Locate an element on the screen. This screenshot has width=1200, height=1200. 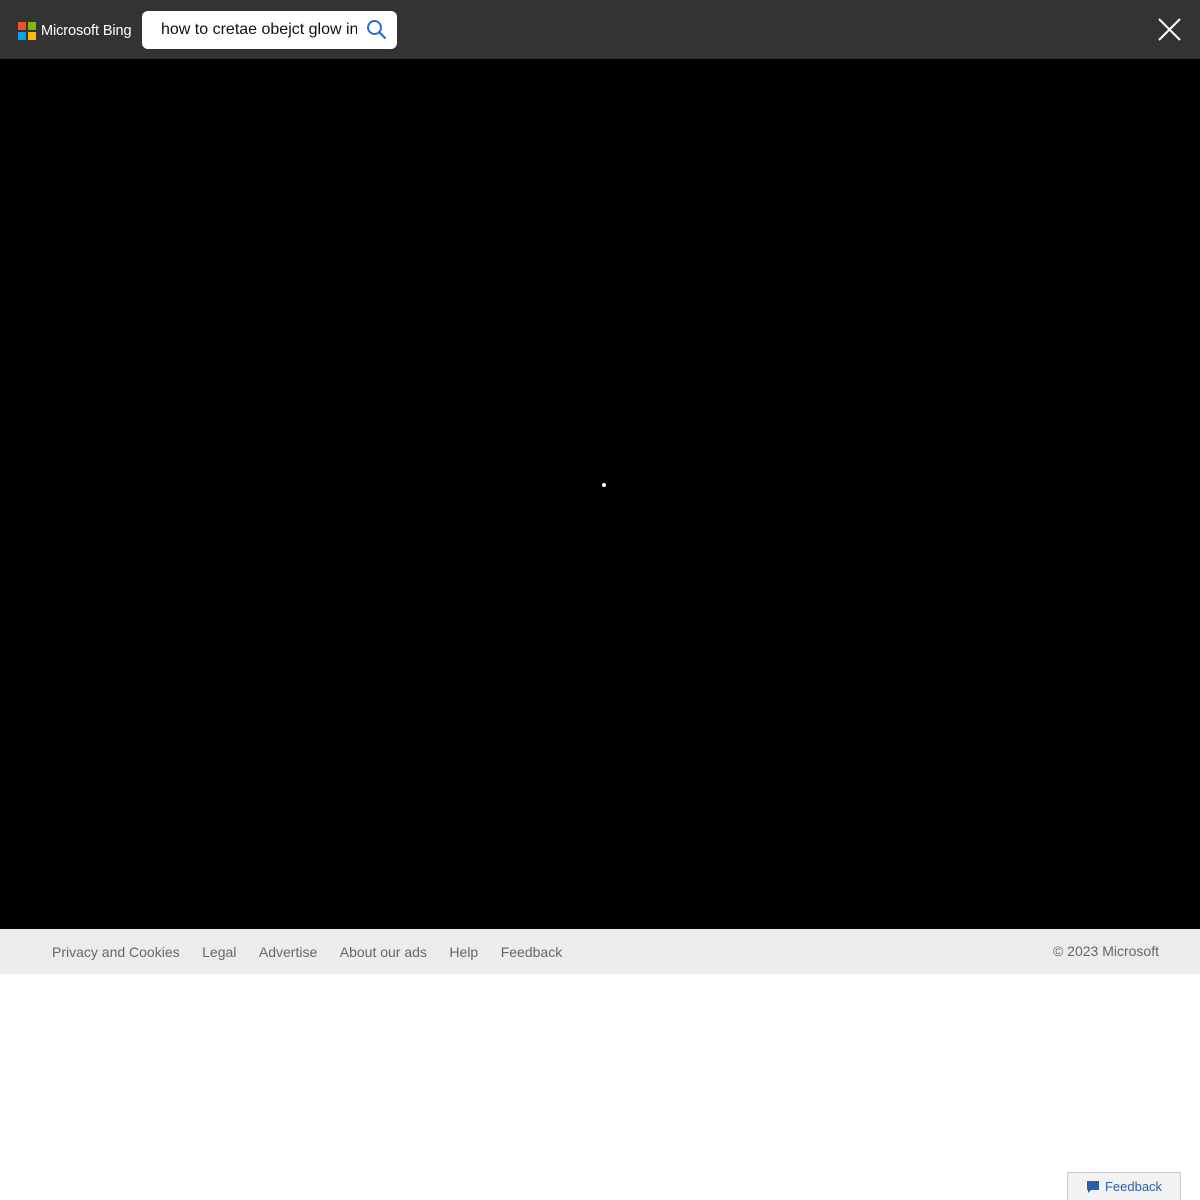
close-button is located at coordinates (1169, 29).